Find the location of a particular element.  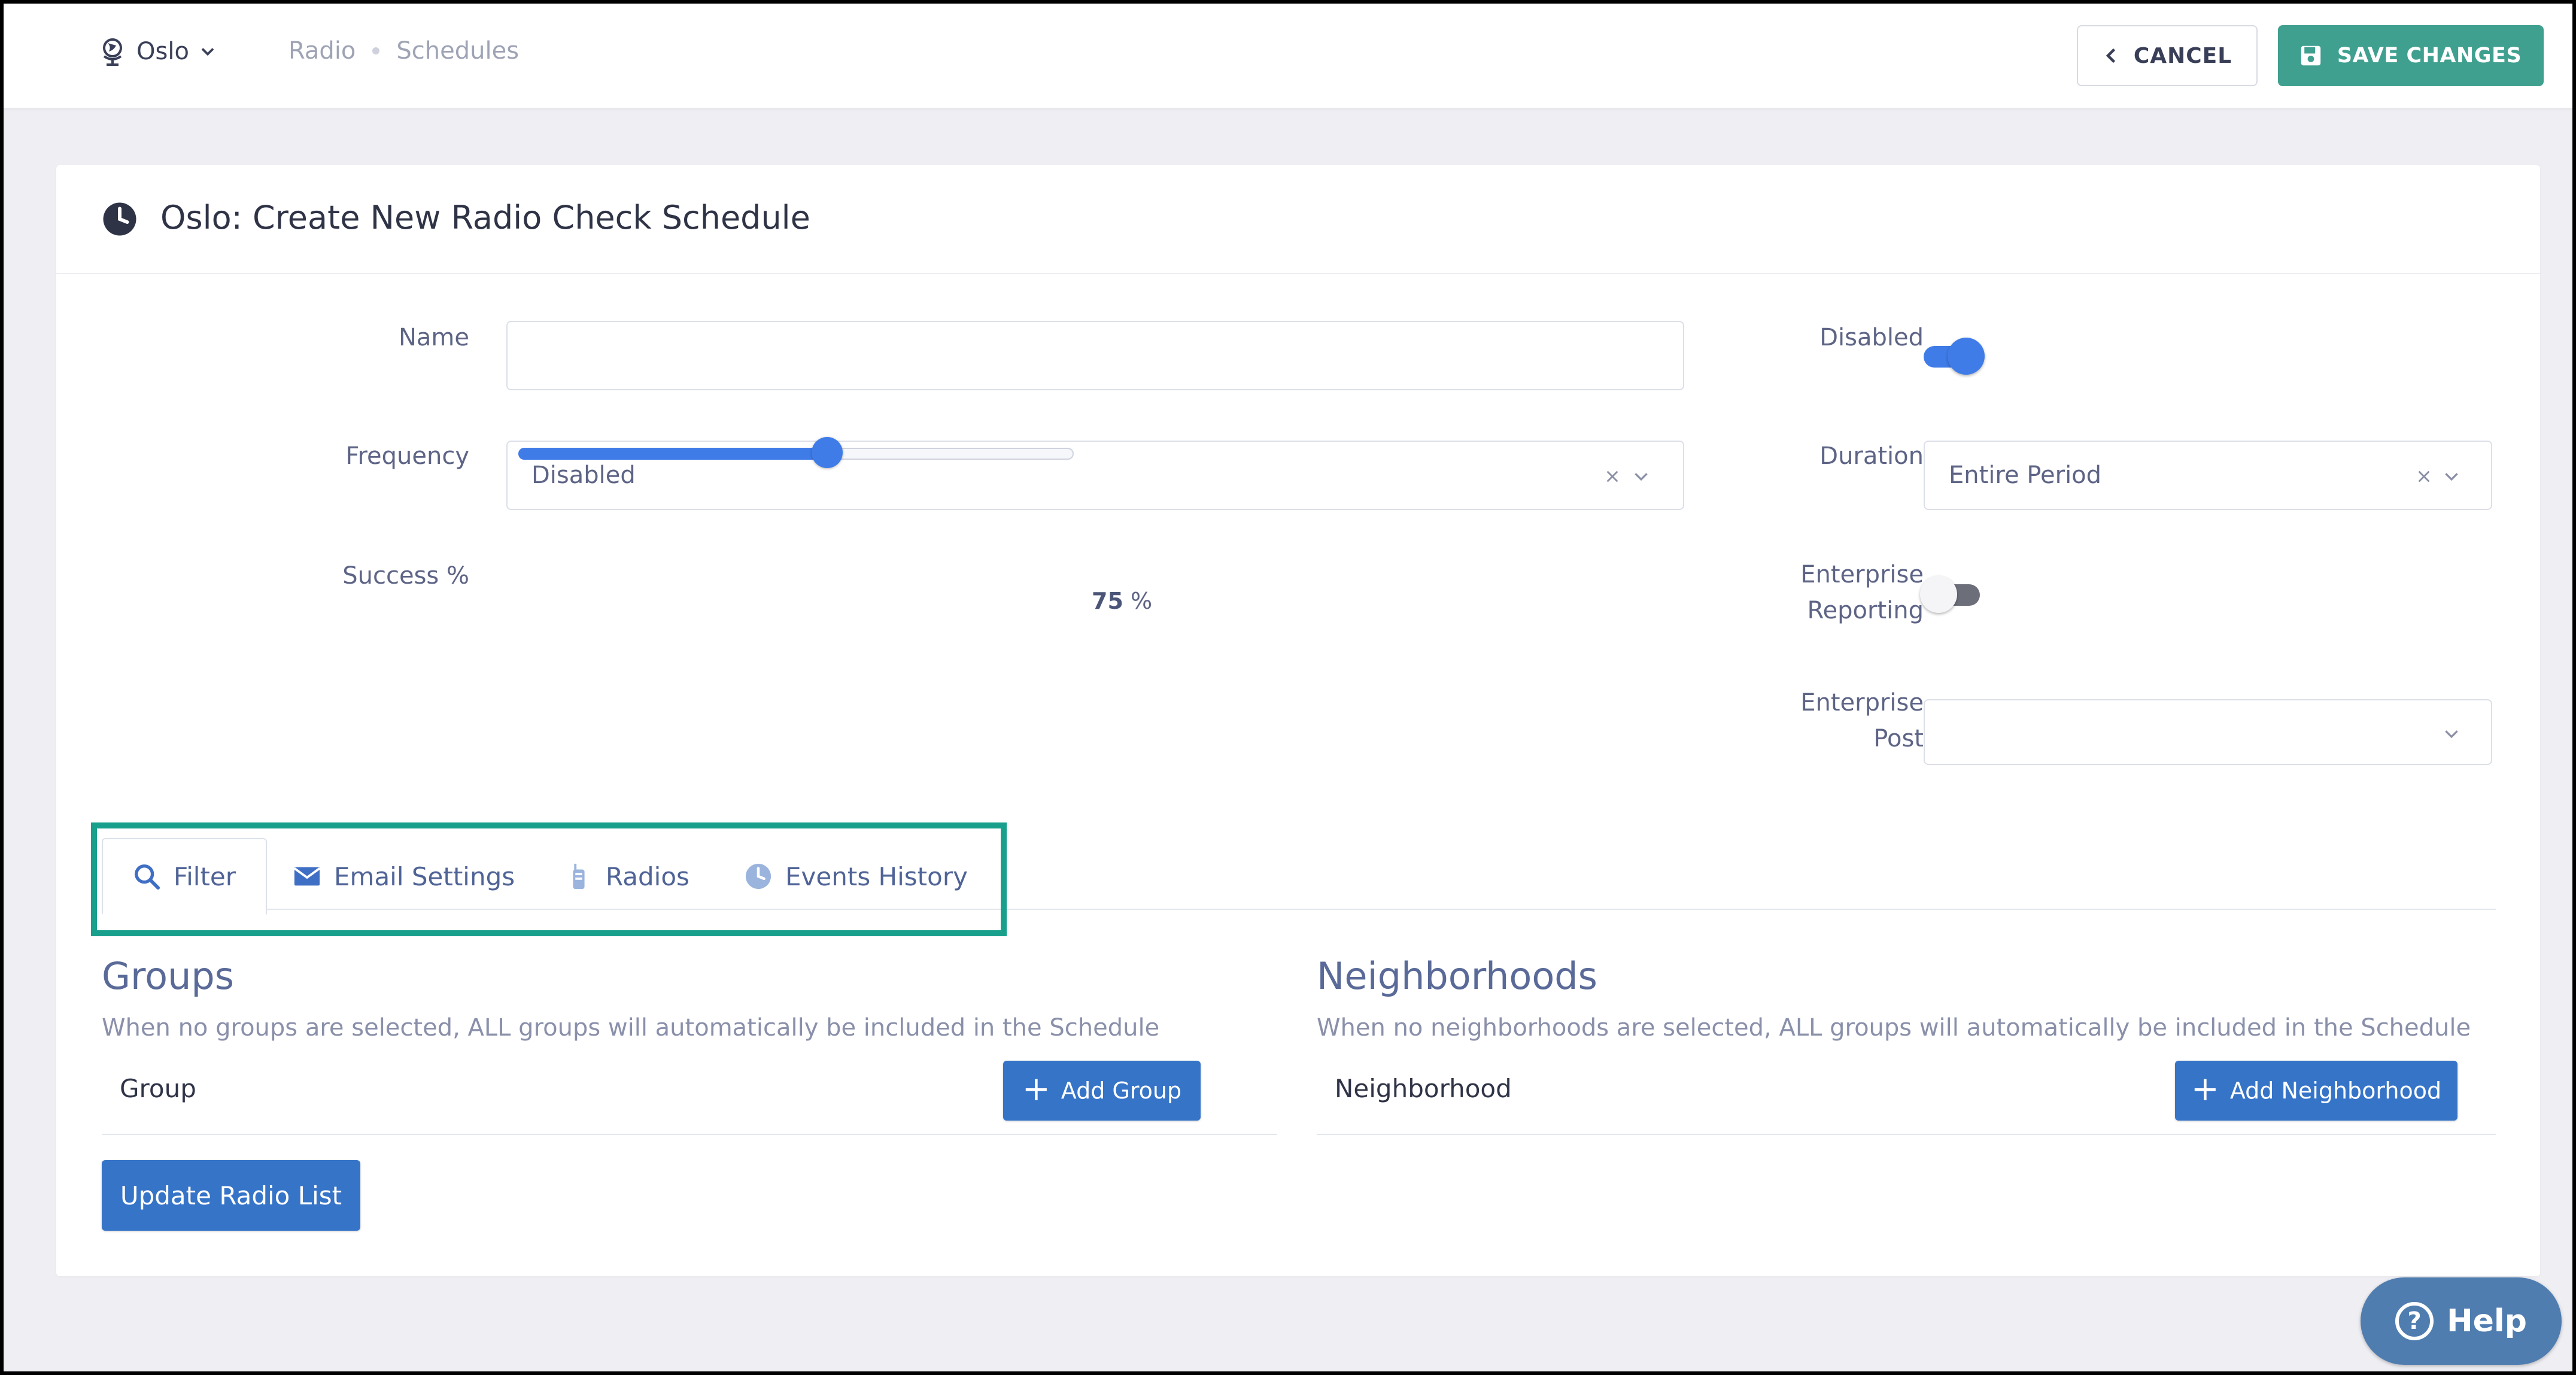

name-label: Name is located at coordinates (433, 338).